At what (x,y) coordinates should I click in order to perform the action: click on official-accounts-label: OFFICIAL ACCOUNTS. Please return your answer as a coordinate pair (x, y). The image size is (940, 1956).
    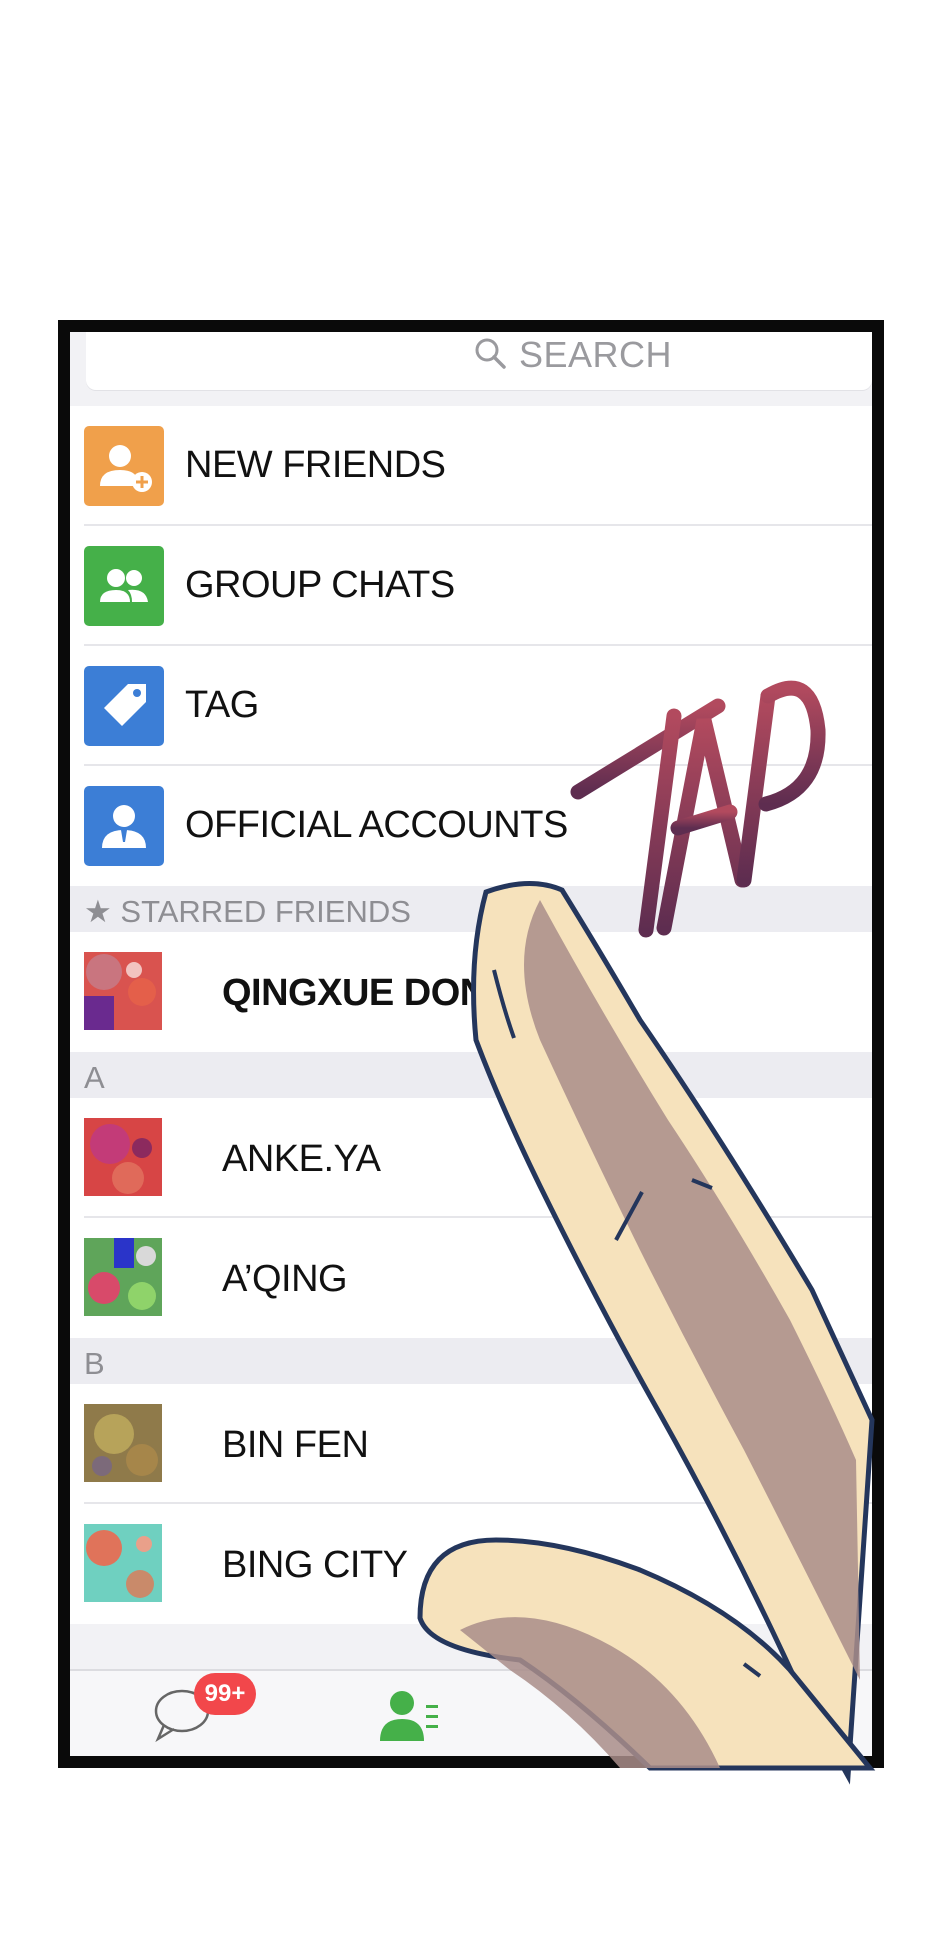
    Looking at the image, I should click on (376, 825).